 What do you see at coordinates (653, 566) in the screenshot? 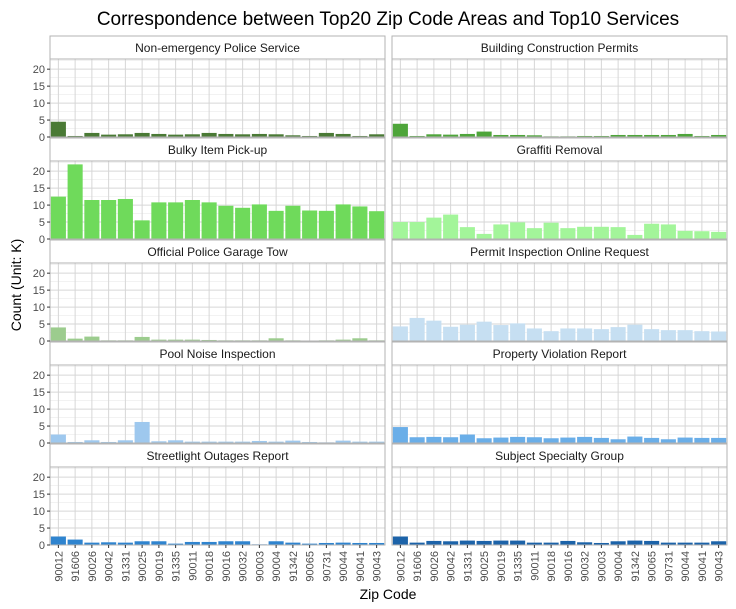
I see `x-tick-label: 90065` at bounding box center [653, 566].